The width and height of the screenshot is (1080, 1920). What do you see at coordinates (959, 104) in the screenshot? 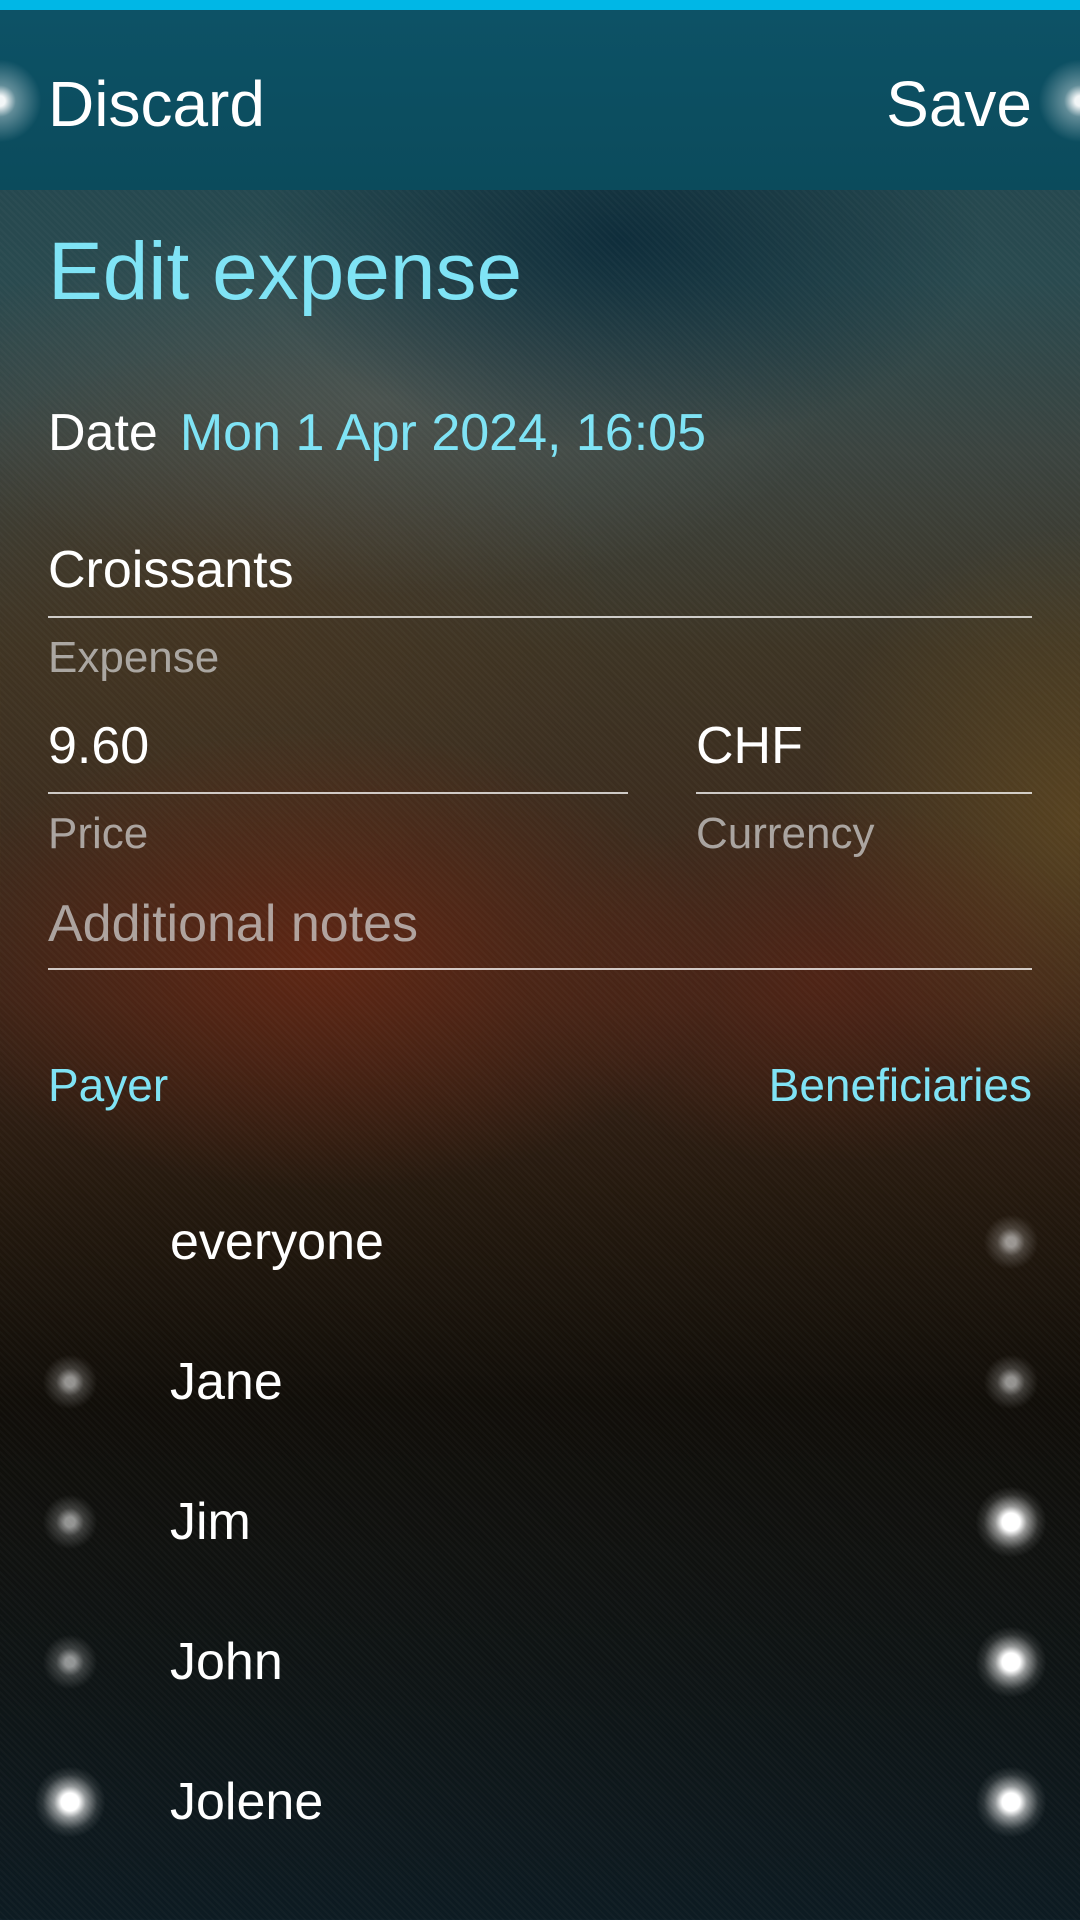
I see `save-button: Save` at bounding box center [959, 104].